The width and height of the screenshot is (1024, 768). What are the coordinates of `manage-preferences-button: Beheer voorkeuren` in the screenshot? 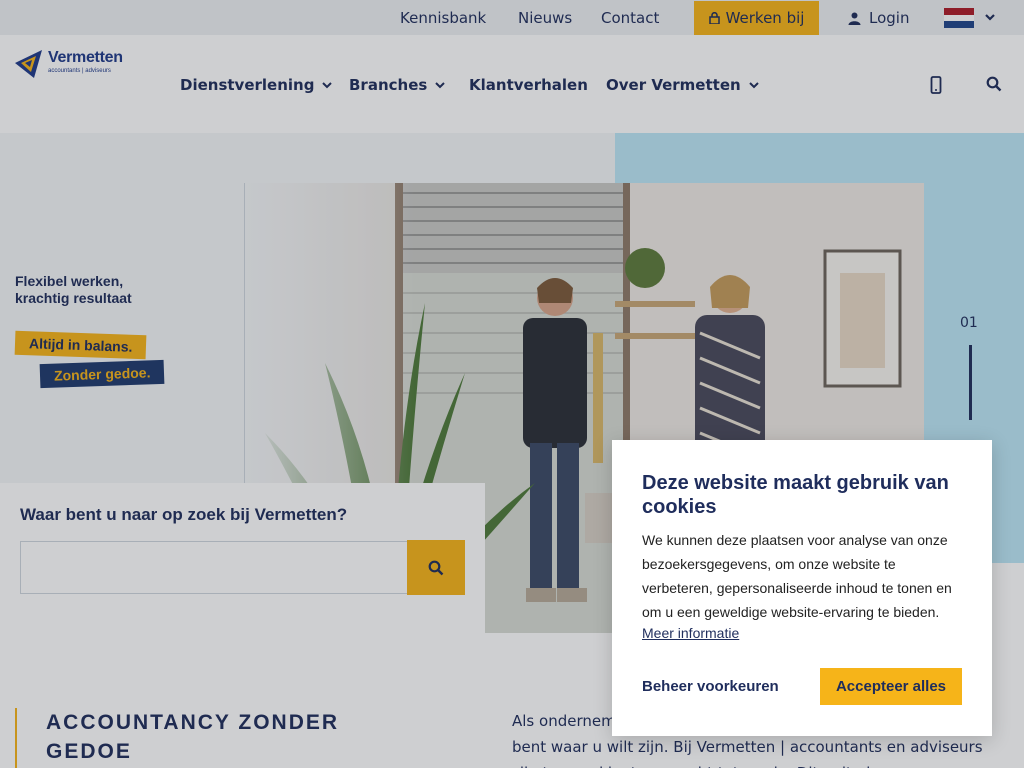 It's located at (710, 686).